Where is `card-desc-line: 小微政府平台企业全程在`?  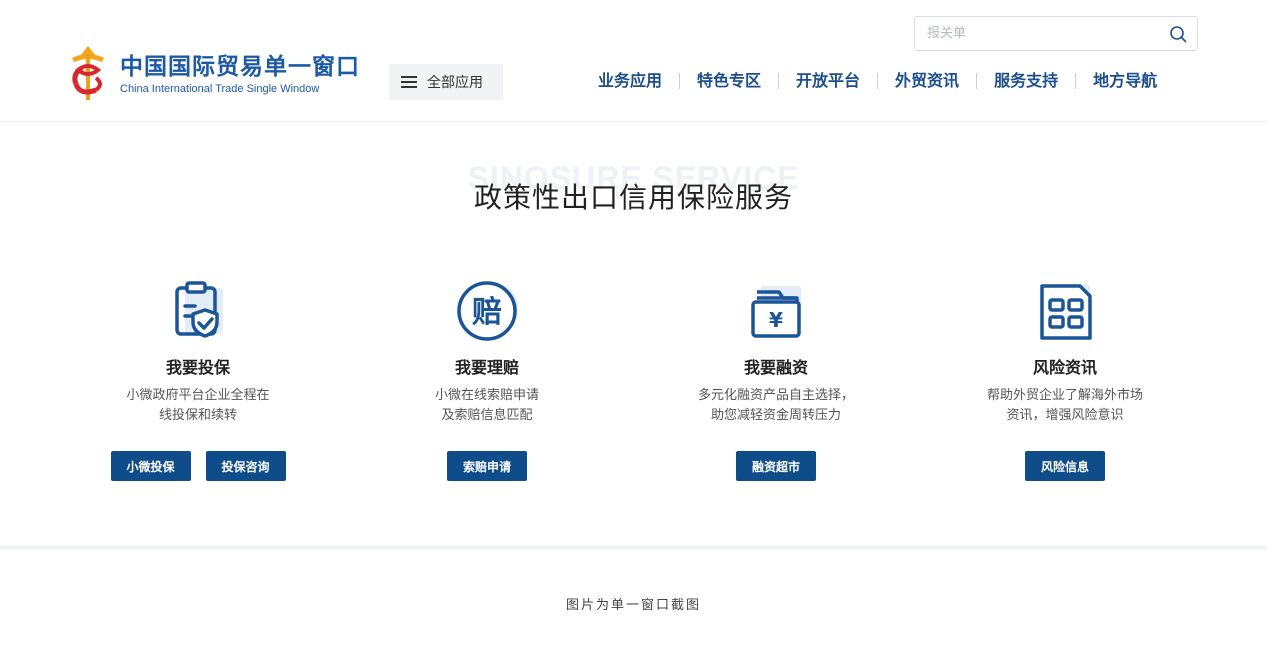 card-desc-line: 小微政府平台企业全程在 is located at coordinates (198, 395).